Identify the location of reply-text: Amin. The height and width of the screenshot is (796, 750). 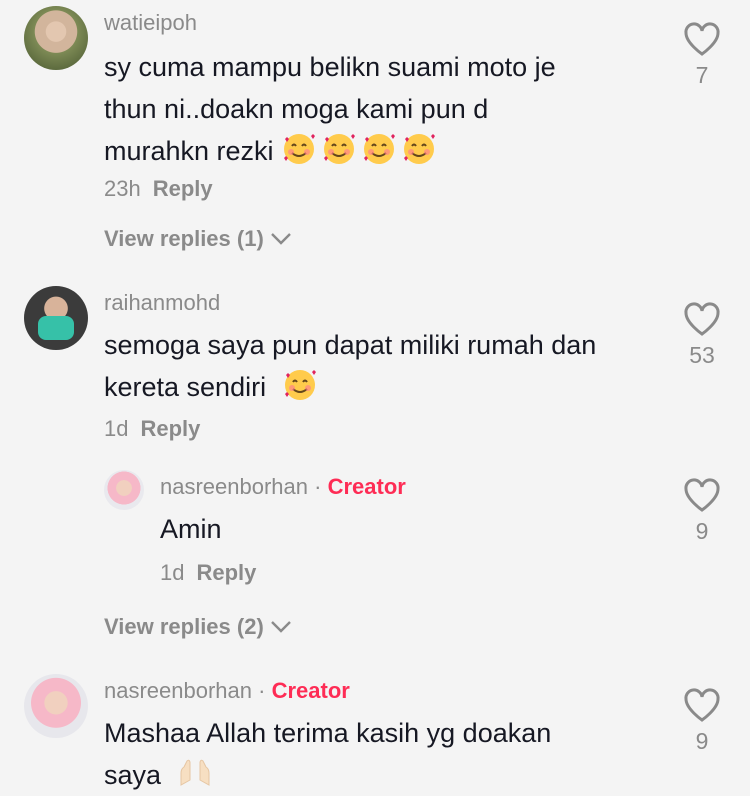
(191, 529).